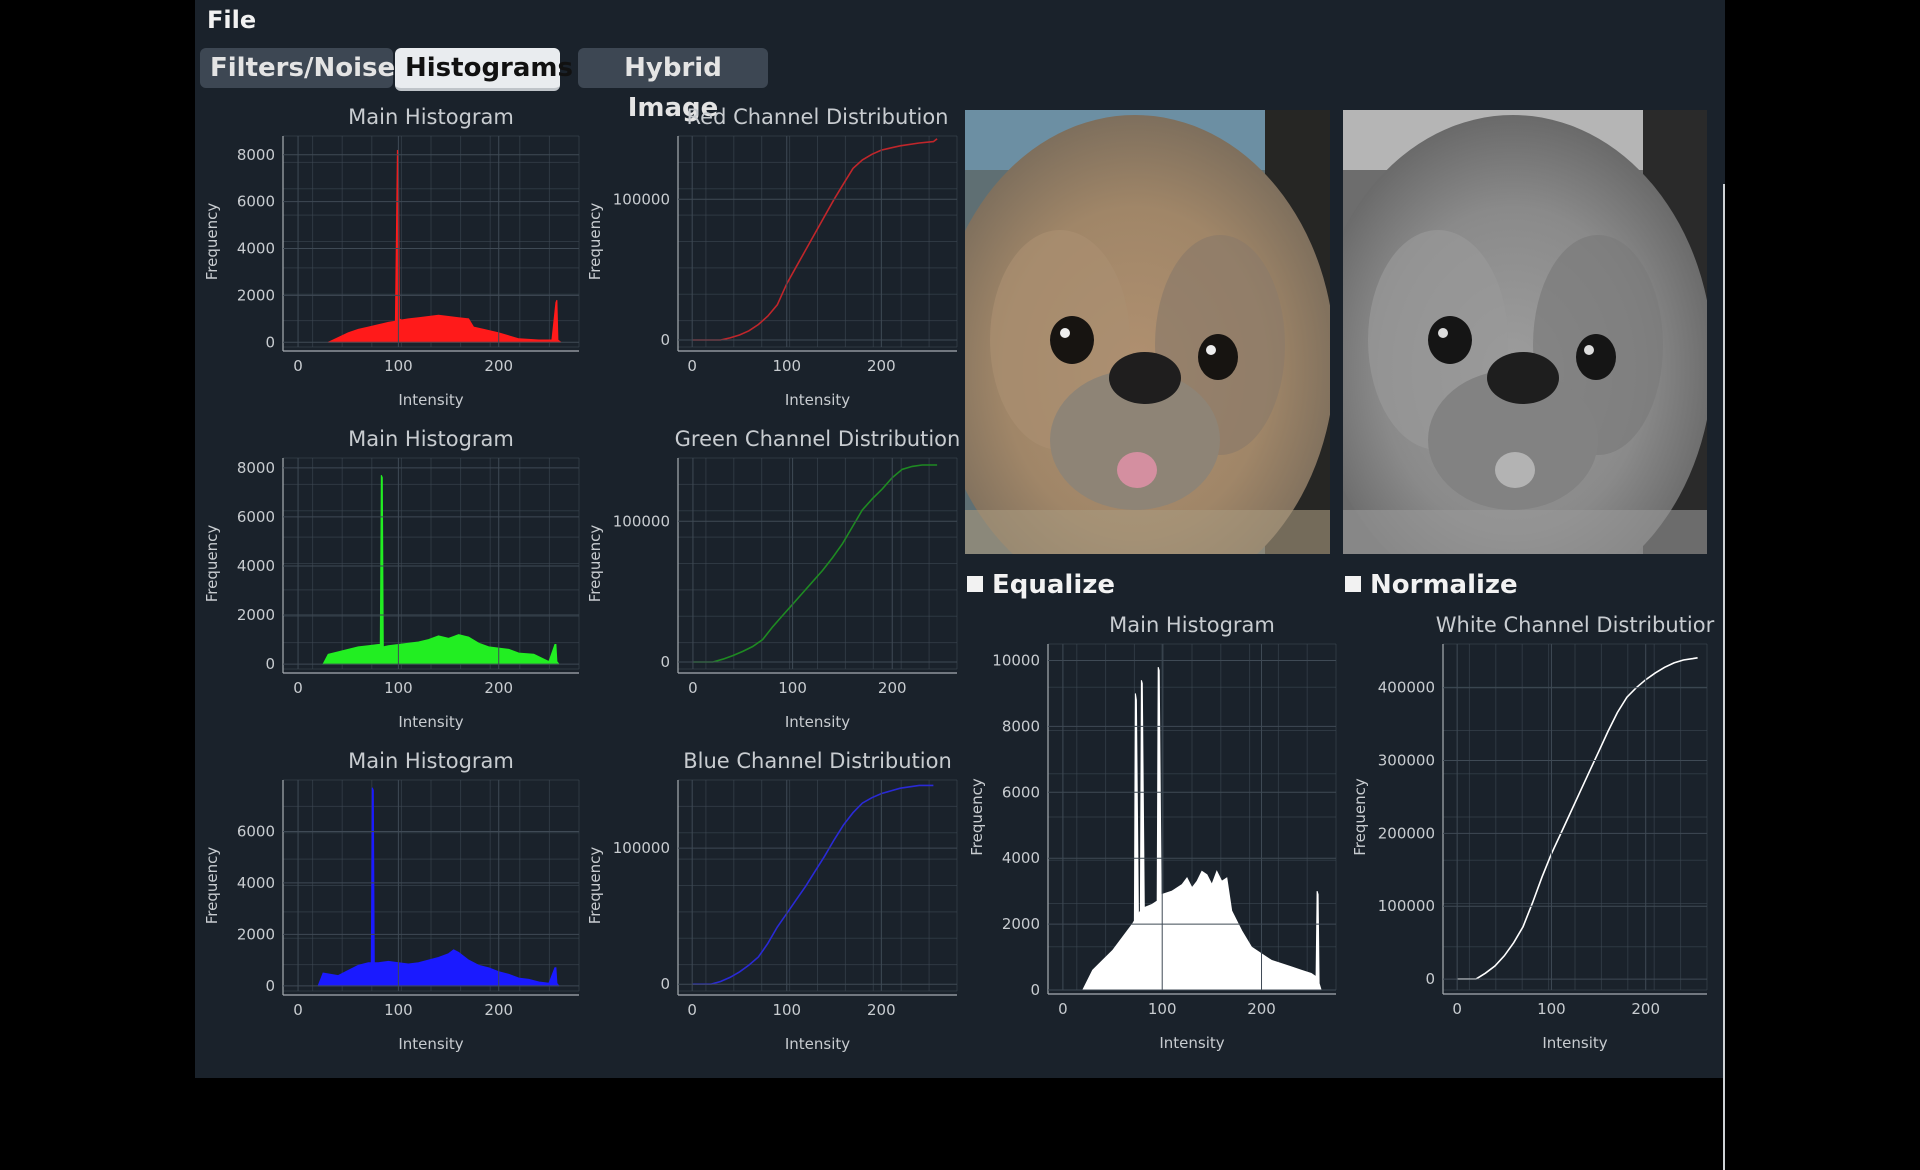  Describe the element at coordinates (1054, 585) in the screenshot. I see `equalize-label: Equalize` at that location.